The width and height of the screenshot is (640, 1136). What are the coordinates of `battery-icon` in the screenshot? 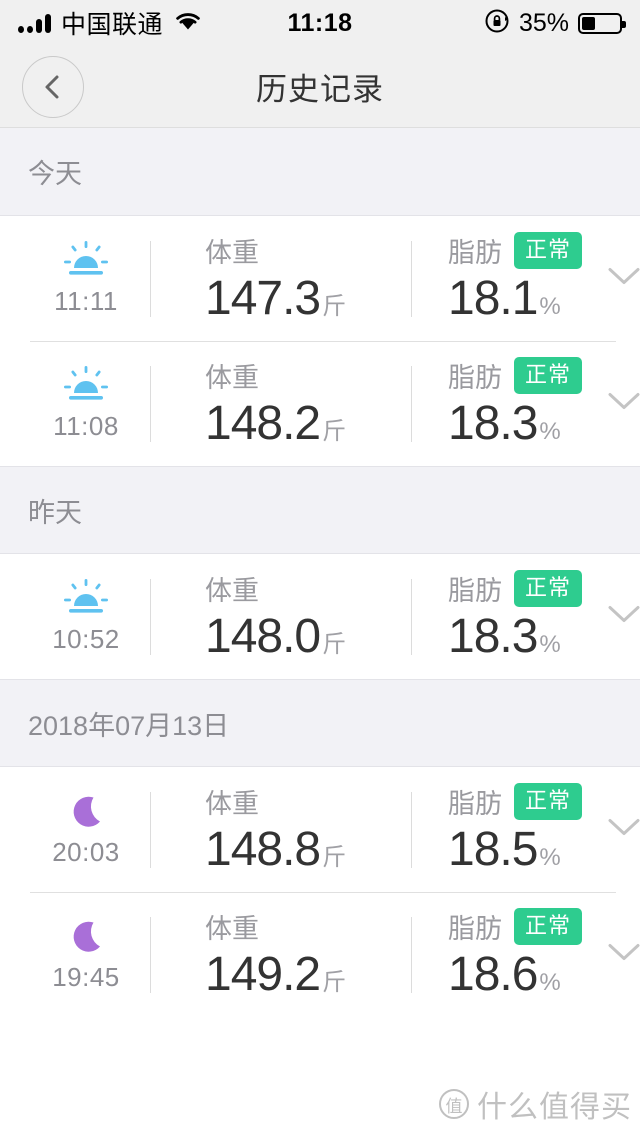 It's located at (602, 23).